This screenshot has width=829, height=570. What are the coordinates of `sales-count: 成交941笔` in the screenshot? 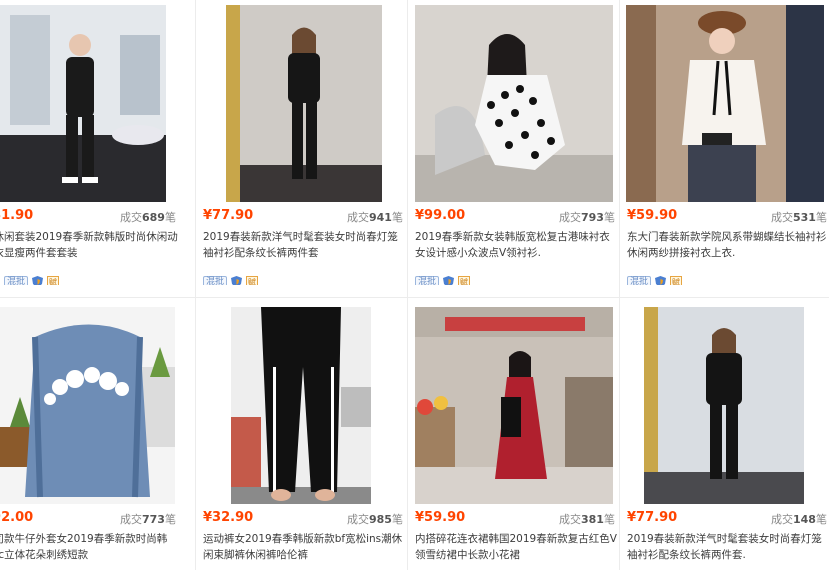 It's located at (375, 217).